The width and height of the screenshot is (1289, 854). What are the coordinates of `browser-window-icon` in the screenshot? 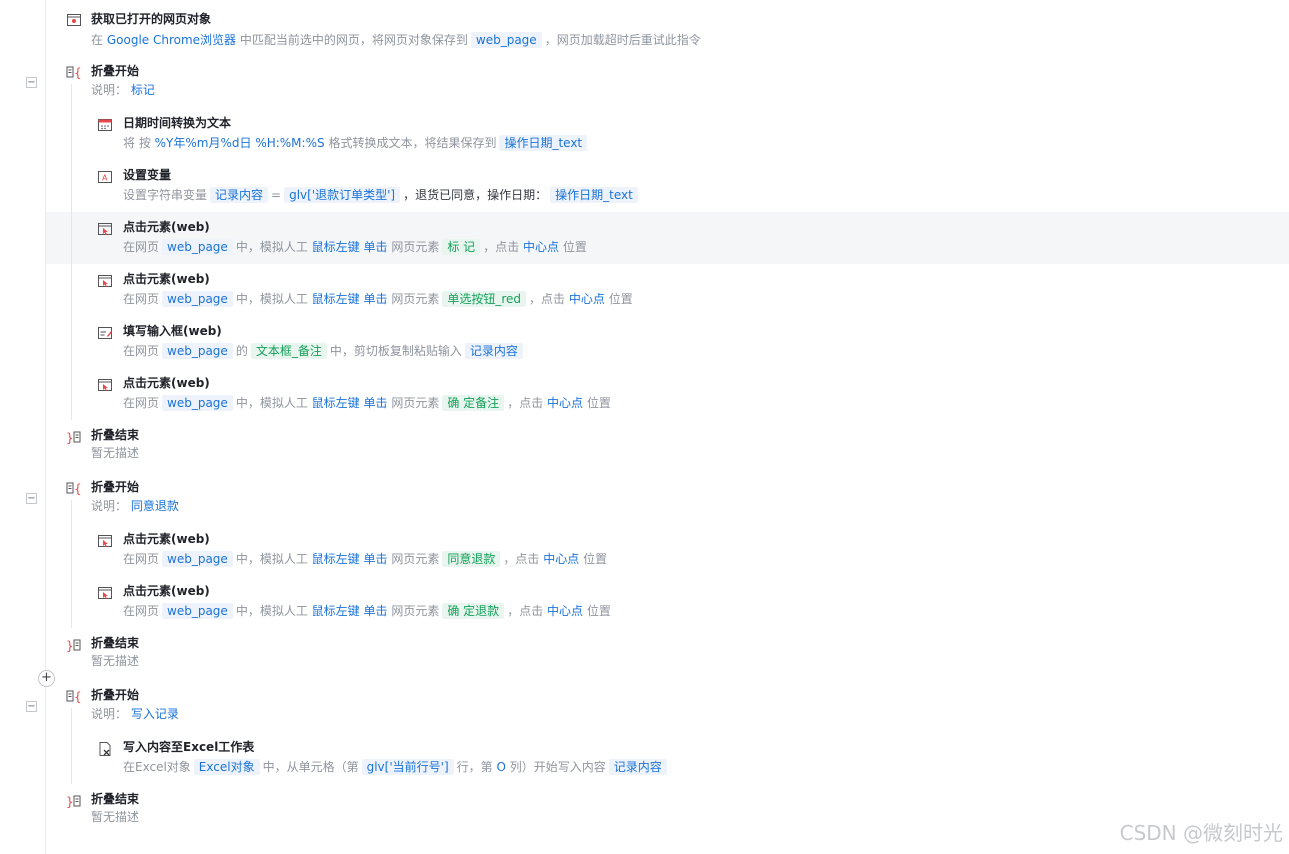 It's located at (74, 20).